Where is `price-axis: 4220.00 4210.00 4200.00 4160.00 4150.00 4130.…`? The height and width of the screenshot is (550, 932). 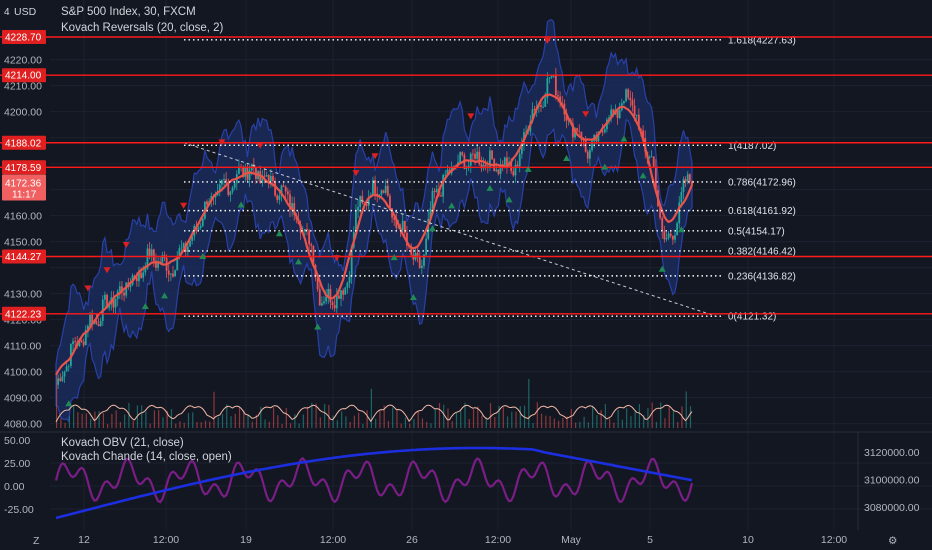
price-axis: 4220.00 4210.00 4200.00 4160.00 4150.00 4130.… is located at coordinates (23, 243).